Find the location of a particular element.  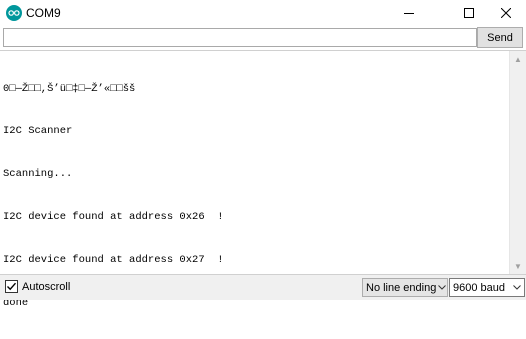

output-line: I2C Scanner is located at coordinates (38, 131).